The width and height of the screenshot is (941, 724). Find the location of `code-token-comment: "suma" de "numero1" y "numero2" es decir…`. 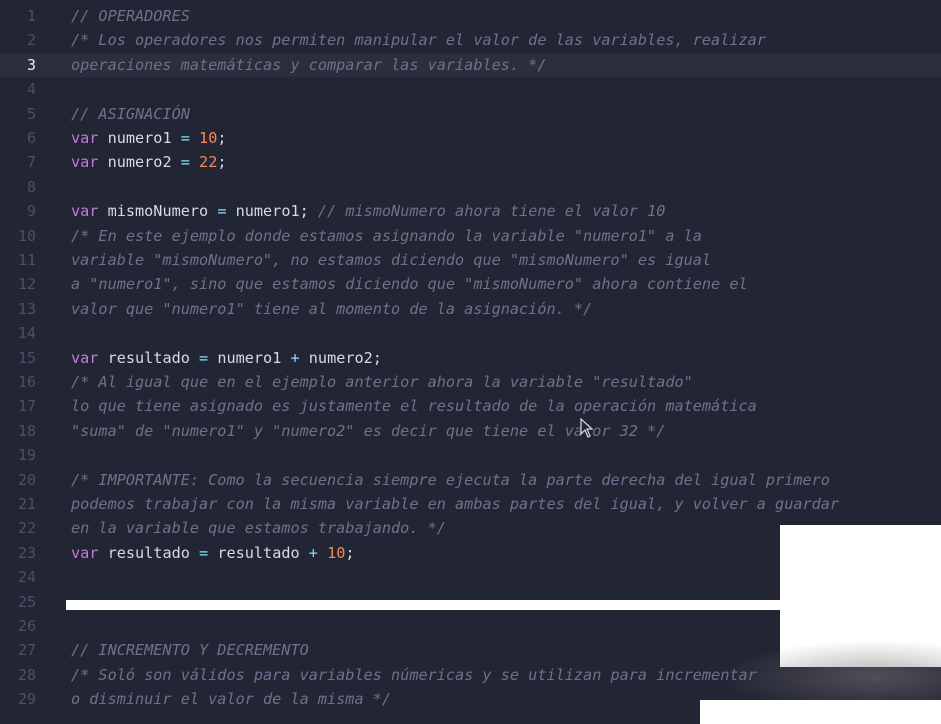

code-token-comment: "suma" de "numero1" y "numero2" es decir… is located at coordinates (368, 430).